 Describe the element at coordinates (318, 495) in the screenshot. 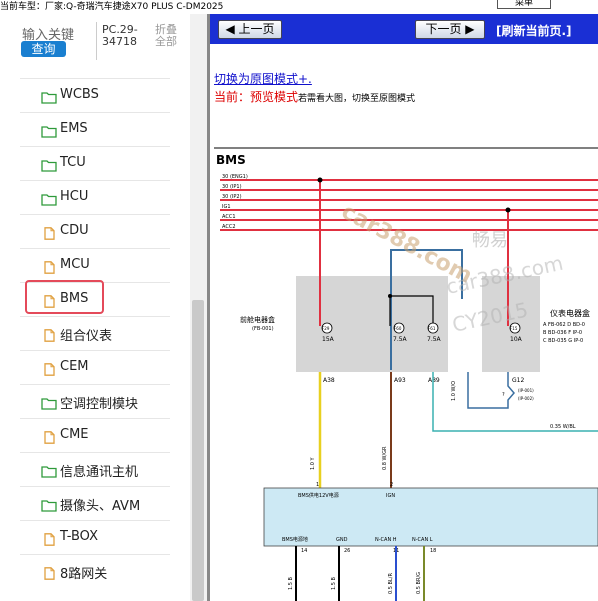

I see `module-label: BMS供电12V电源` at that location.